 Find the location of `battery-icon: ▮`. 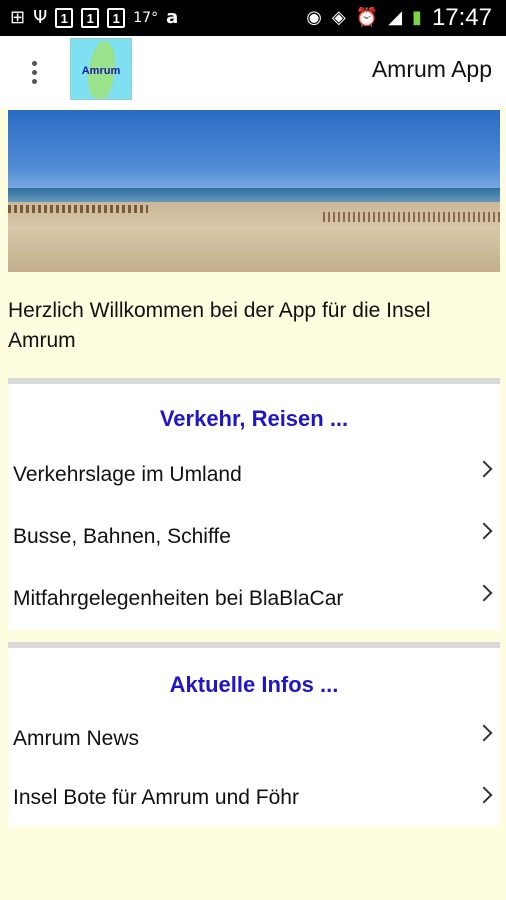

battery-icon: ▮ is located at coordinates (417, 17).